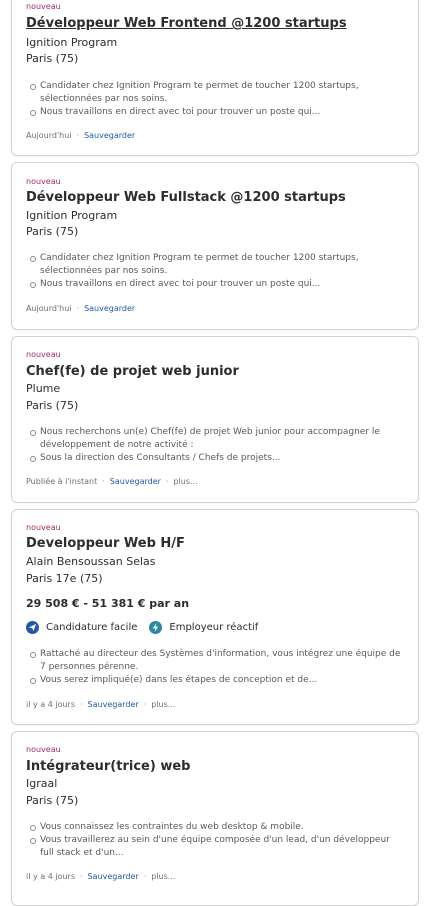 Image resolution: width=426 pixels, height=906 pixels. I want to click on responsive-employer-badge: Employeur réactif, so click(203, 627).